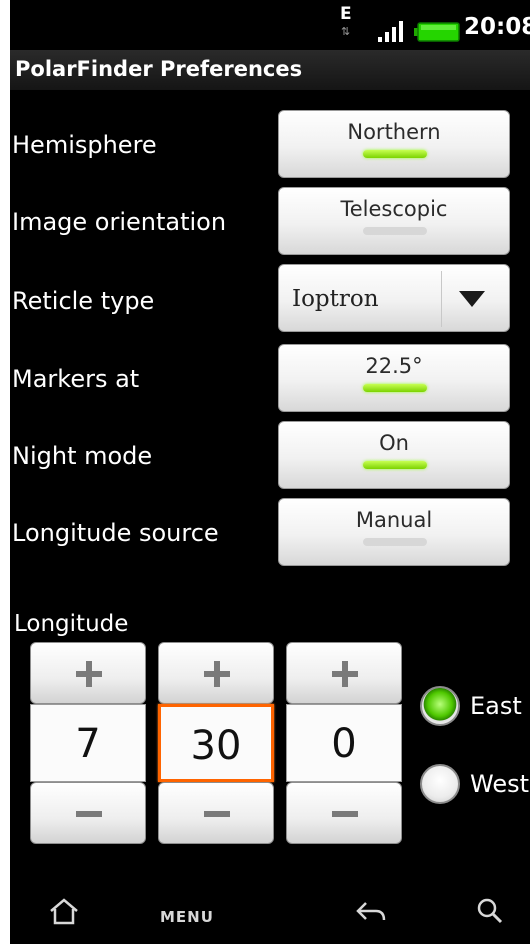  I want to click on hemisphere-value: Northern, so click(394, 132).